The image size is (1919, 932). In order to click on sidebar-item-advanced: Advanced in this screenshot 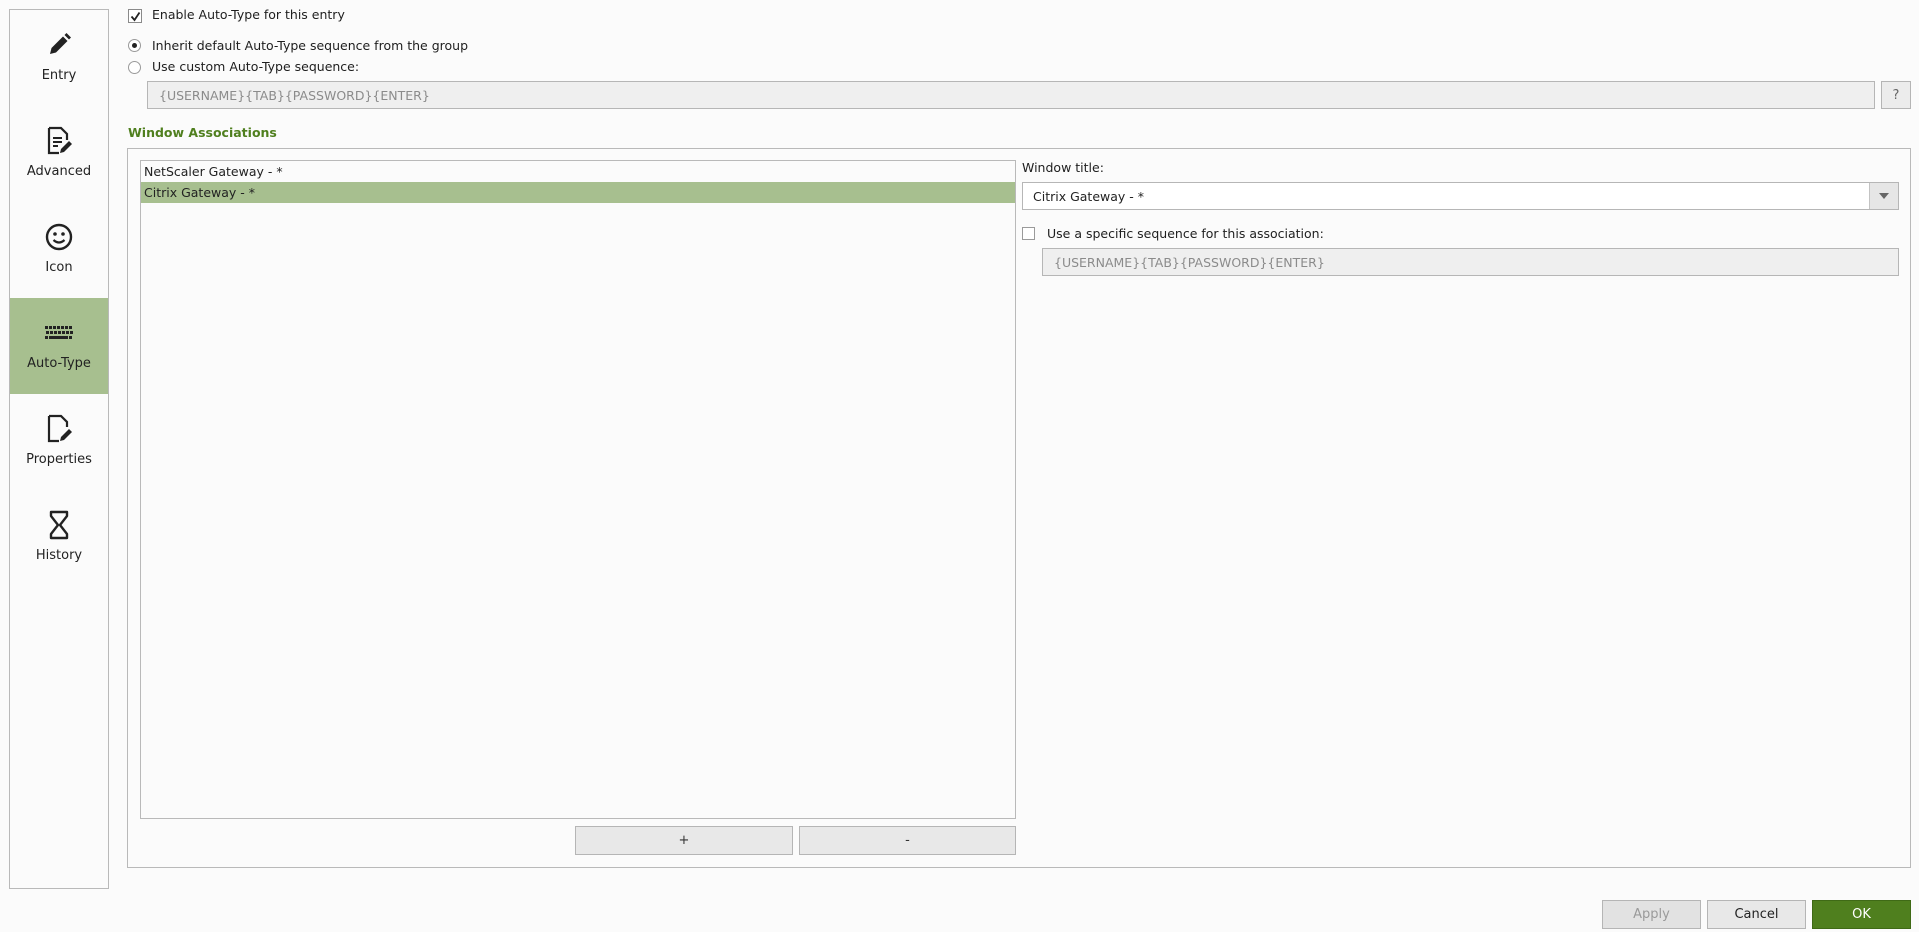, I will do `click(59, 154)`.